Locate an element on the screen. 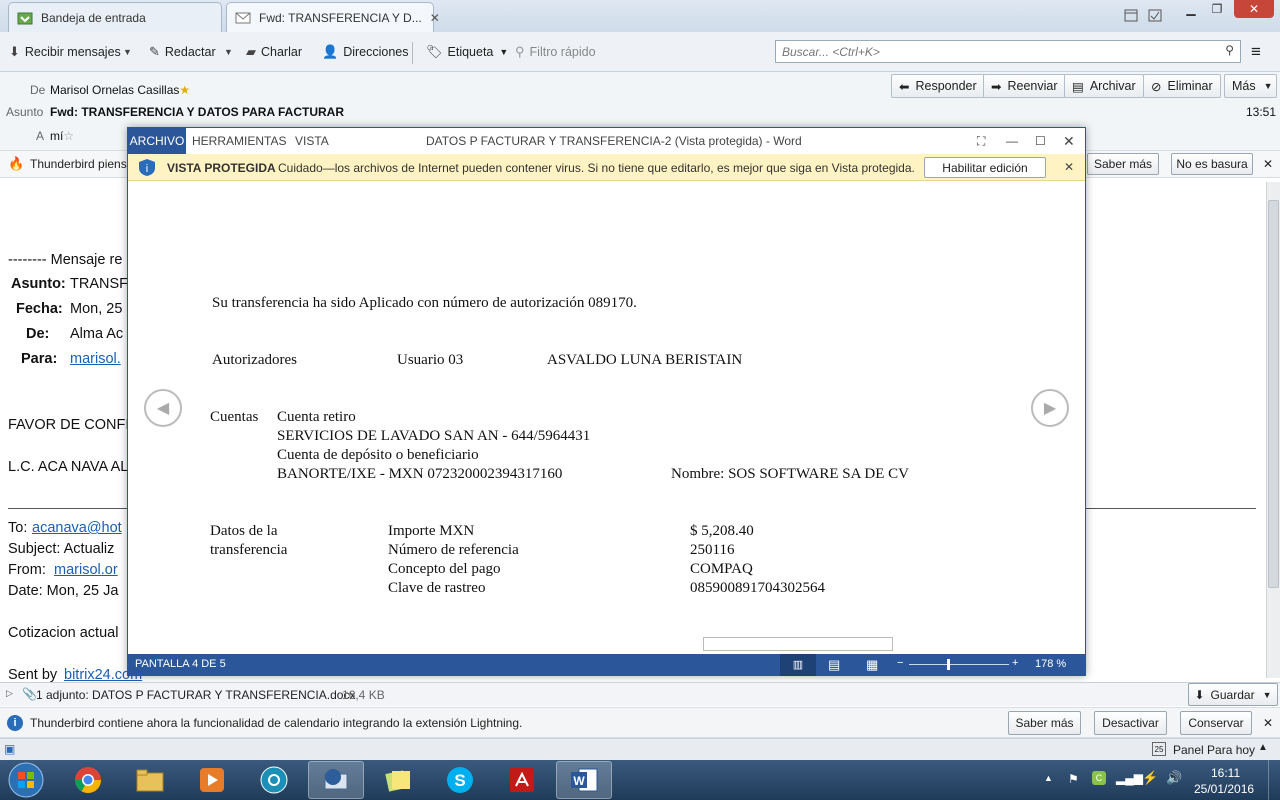 This screenshot has height=800, width=1280. star-outline-icon: ☆ is located at coordinates (68, 136).